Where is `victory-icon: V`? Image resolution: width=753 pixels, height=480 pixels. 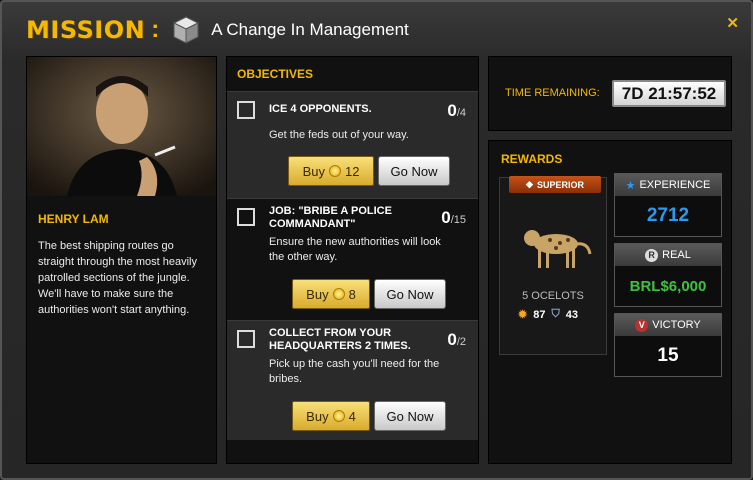
victory-icon: V is located at coordinates (642, 325).